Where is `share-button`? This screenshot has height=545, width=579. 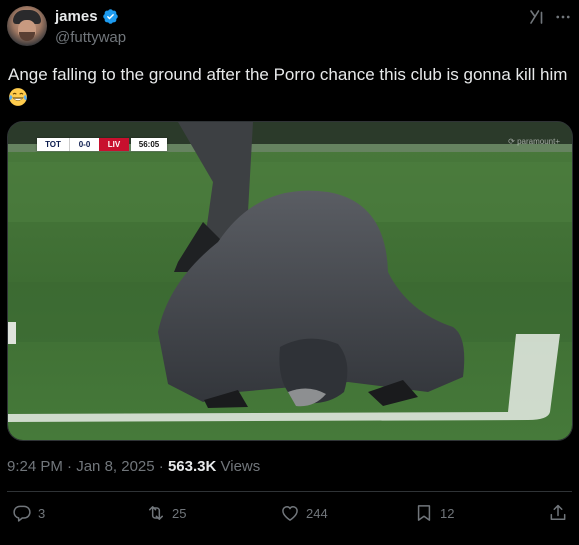 share-button is located at coordinates (558, 513).